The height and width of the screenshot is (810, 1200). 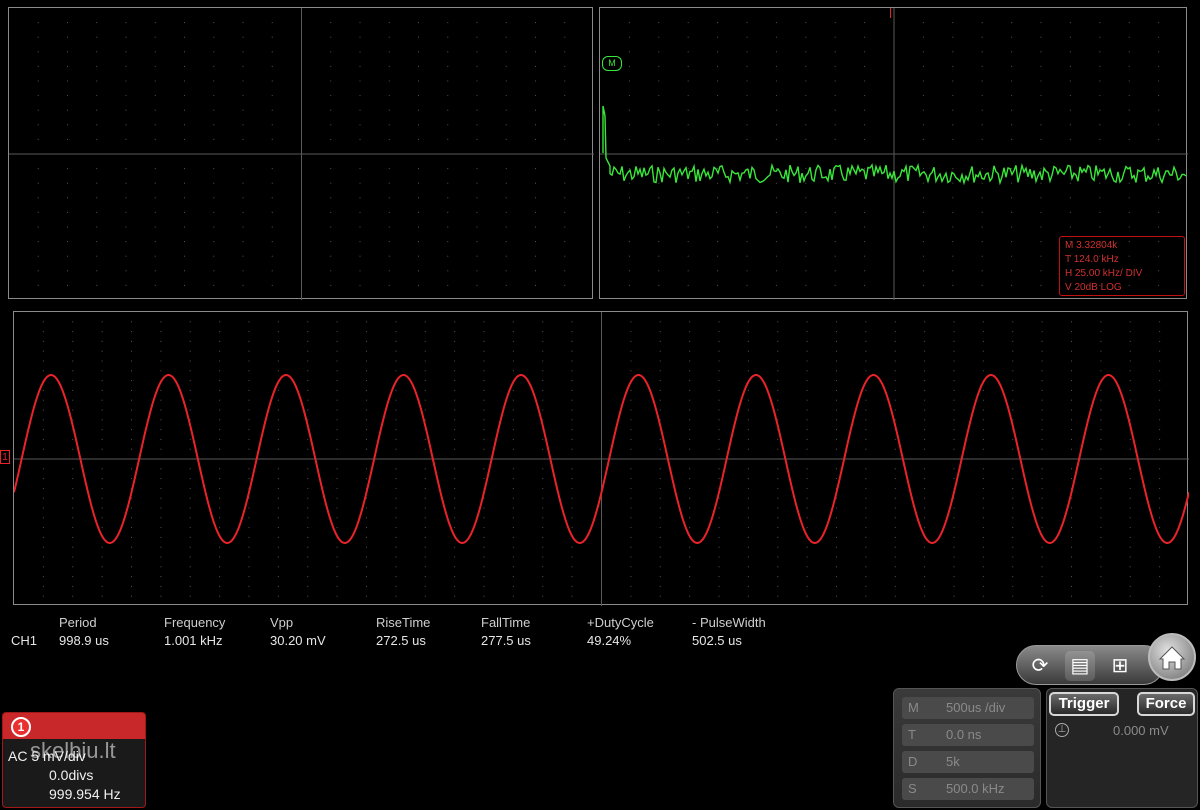 What do you see at coordinates (1091, 245) in the screenshot?
I see `fft-info-m: M 3.32804k` at bounding box center [1091, 245].